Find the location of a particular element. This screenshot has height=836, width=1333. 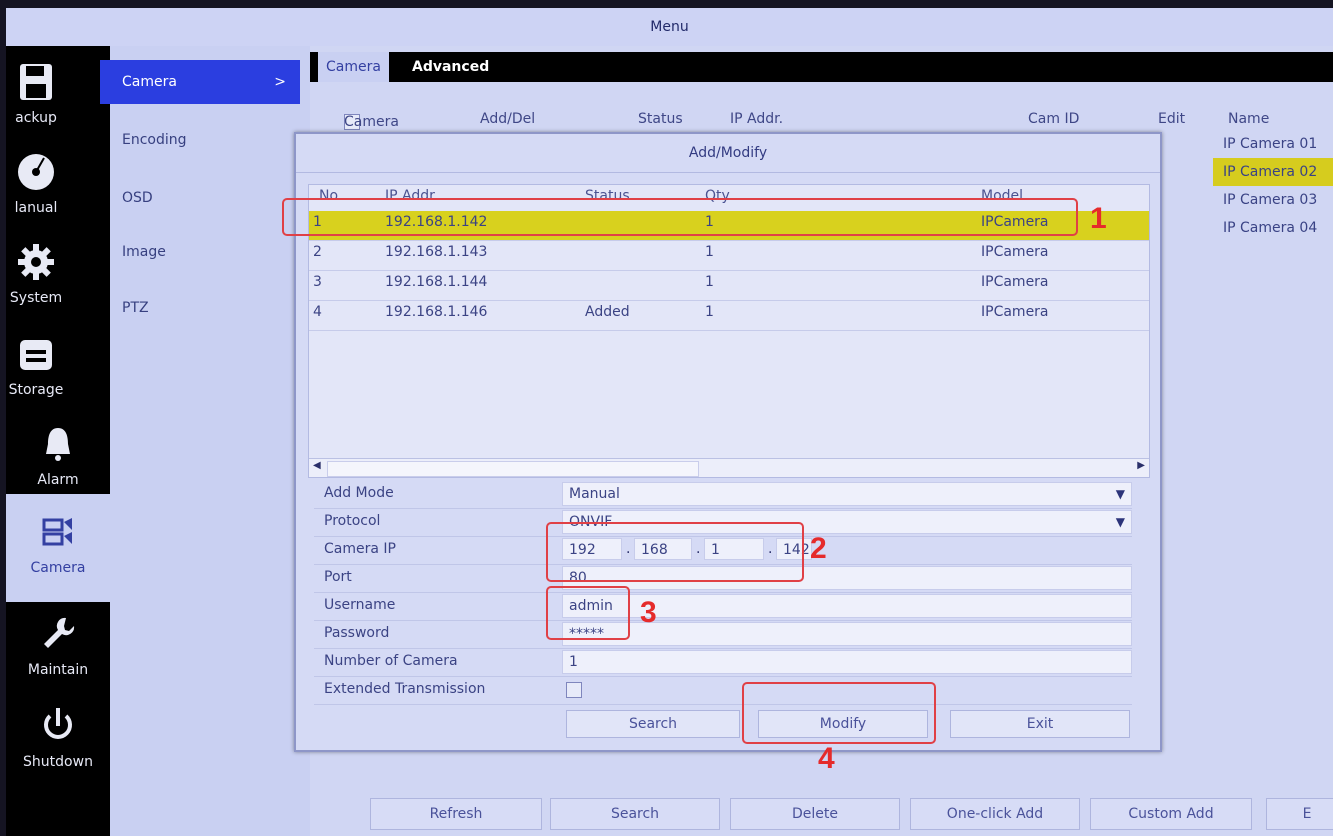

username-row: Username admin is located at coordinates (723, 606).